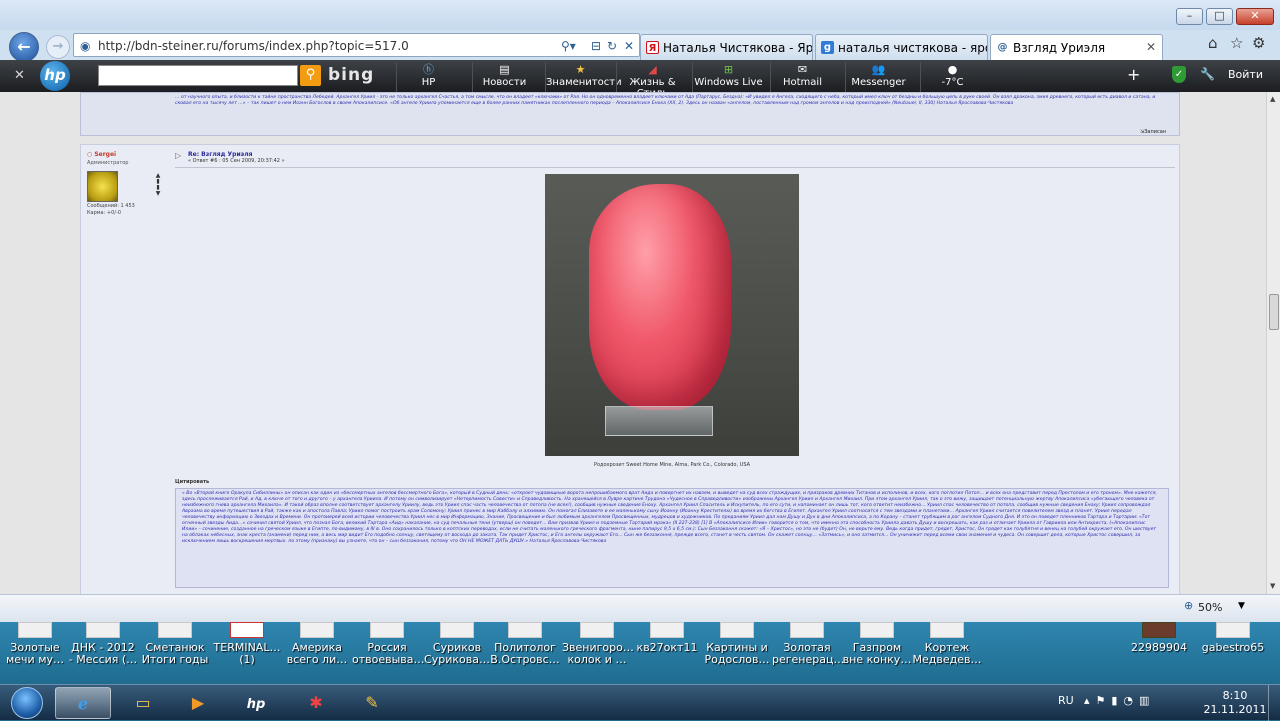  What do you see at coordinates (428, 69) in the screenshot?
I see `hp-icon: ⓗ` at bounding box center [428, 69].